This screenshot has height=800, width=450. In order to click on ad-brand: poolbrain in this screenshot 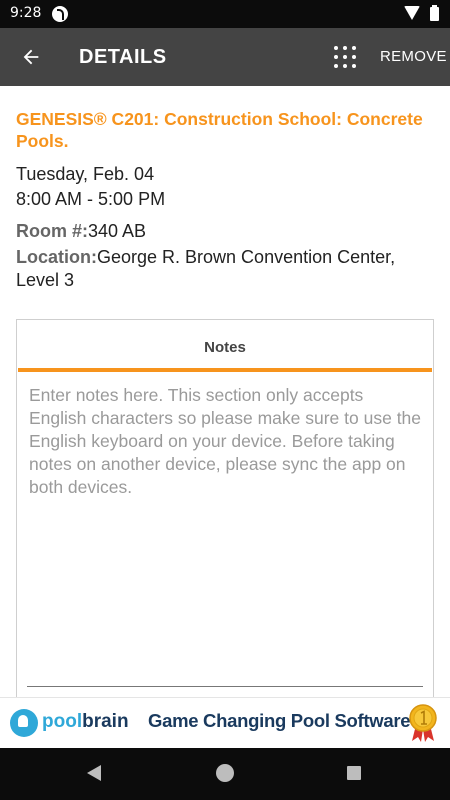, I will do `click(85, 722)`.